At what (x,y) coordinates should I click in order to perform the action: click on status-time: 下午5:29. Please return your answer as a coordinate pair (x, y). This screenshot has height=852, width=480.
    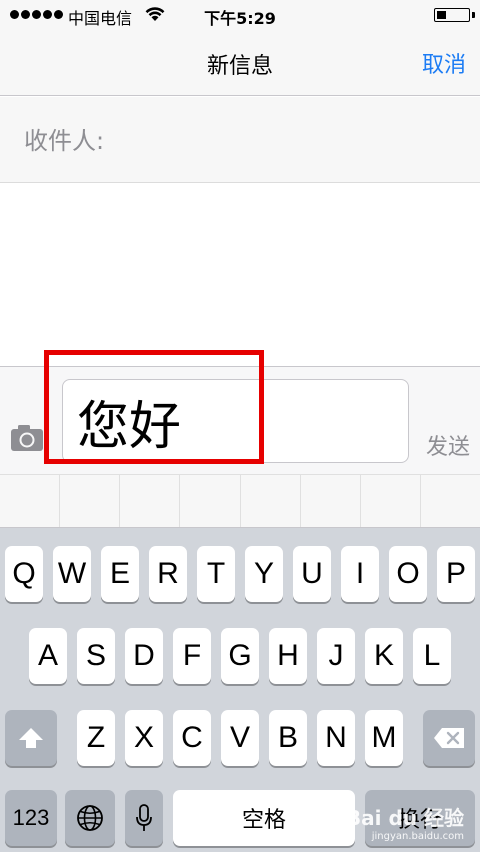
    Looking at the image, I should click on (240, 18).